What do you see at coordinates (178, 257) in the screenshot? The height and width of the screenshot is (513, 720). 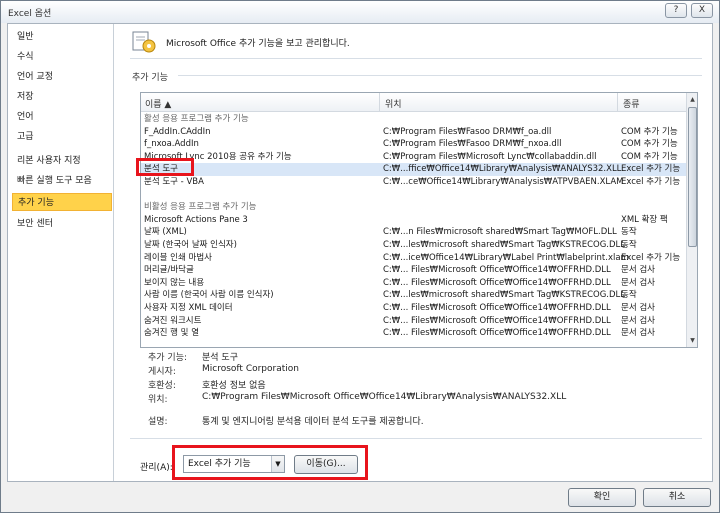 I see `addin-name: 레이블 인쇄 마법사` at bounding box center [178, 257].